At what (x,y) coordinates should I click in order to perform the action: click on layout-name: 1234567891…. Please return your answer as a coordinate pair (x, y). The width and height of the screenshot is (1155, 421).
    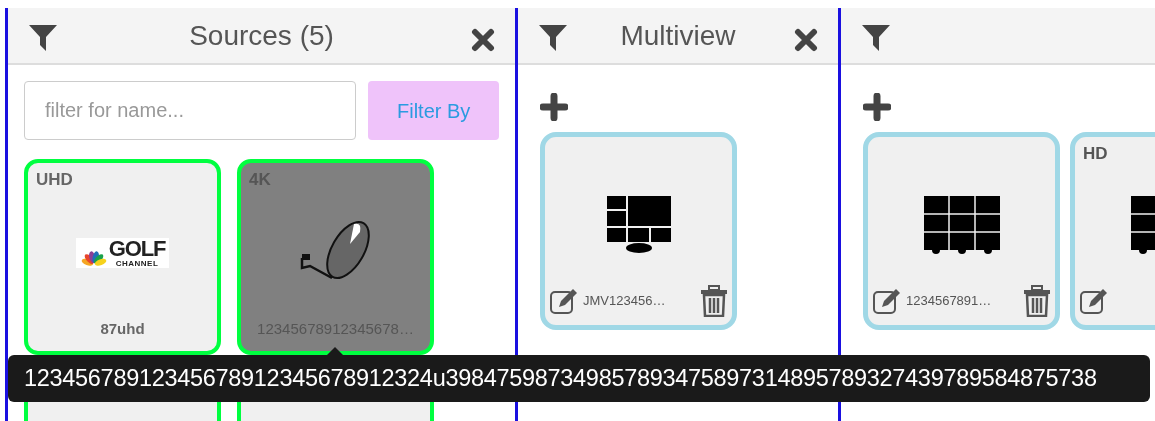
    Looking at the image, I should click on (949, 301).